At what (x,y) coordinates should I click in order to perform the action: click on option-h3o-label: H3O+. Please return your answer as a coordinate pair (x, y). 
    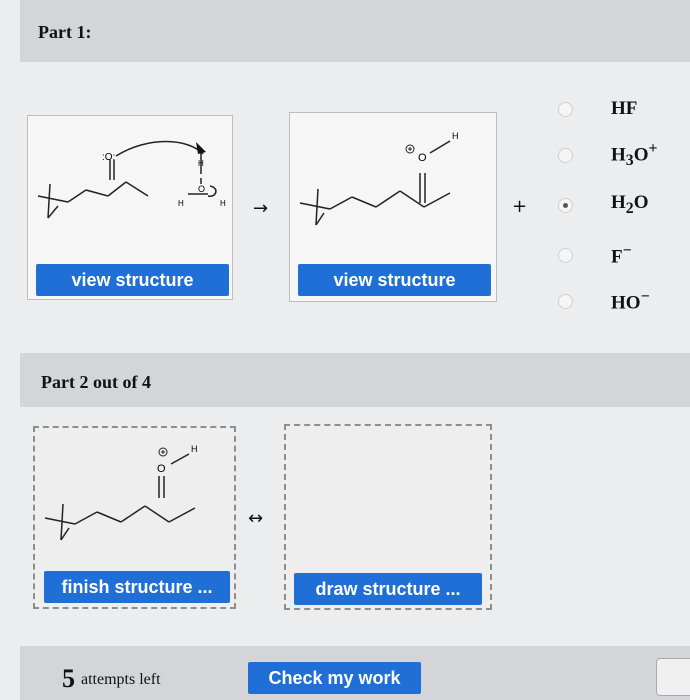
    Looking at the image, I should click on (634, 154).